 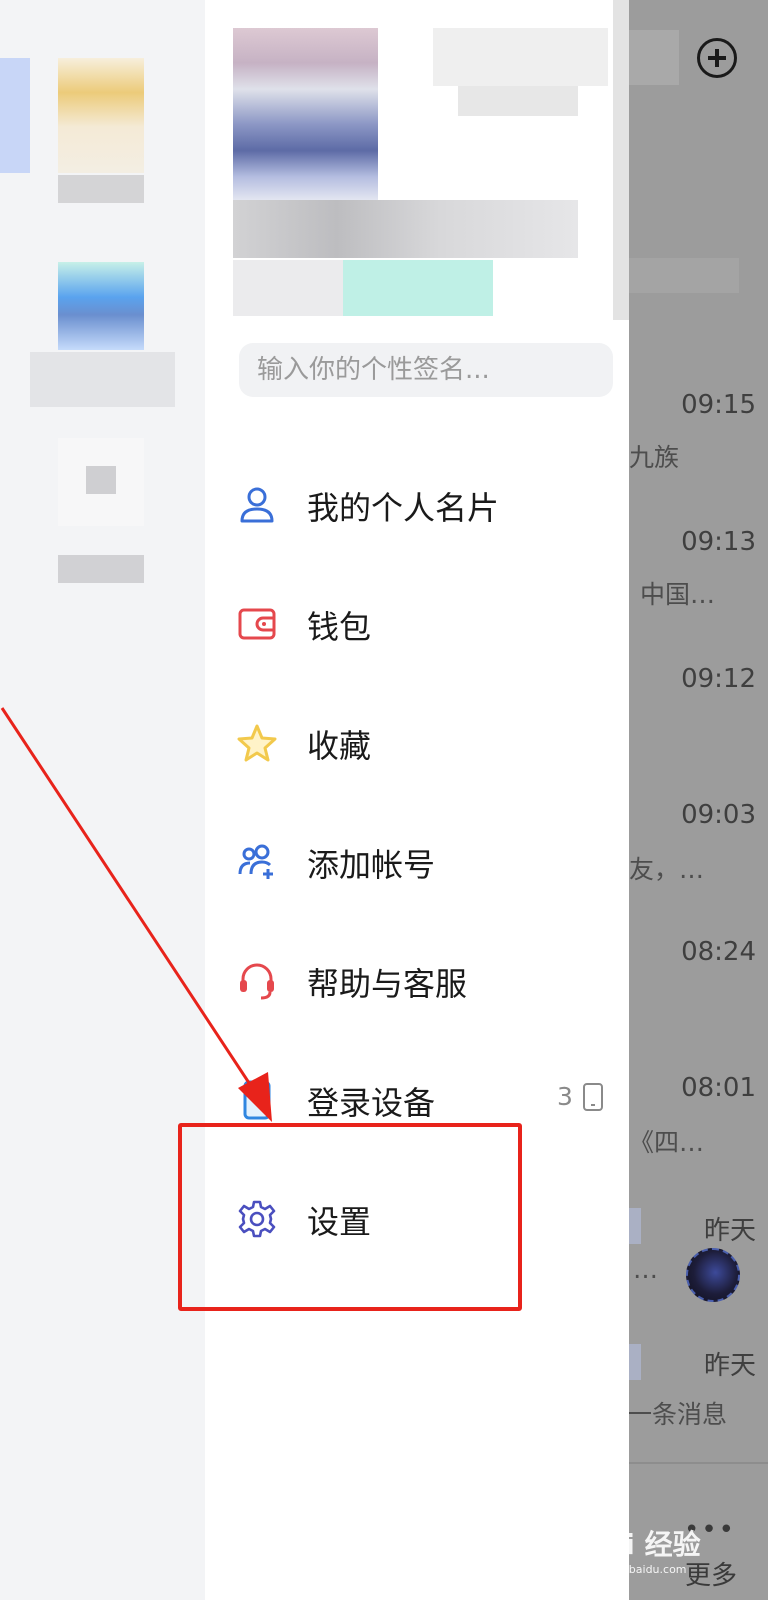 What do you see at coordinates (593, 1097) in the screenshot?
I see `mobile-phone-icon` at bounding box center [593, 1097].